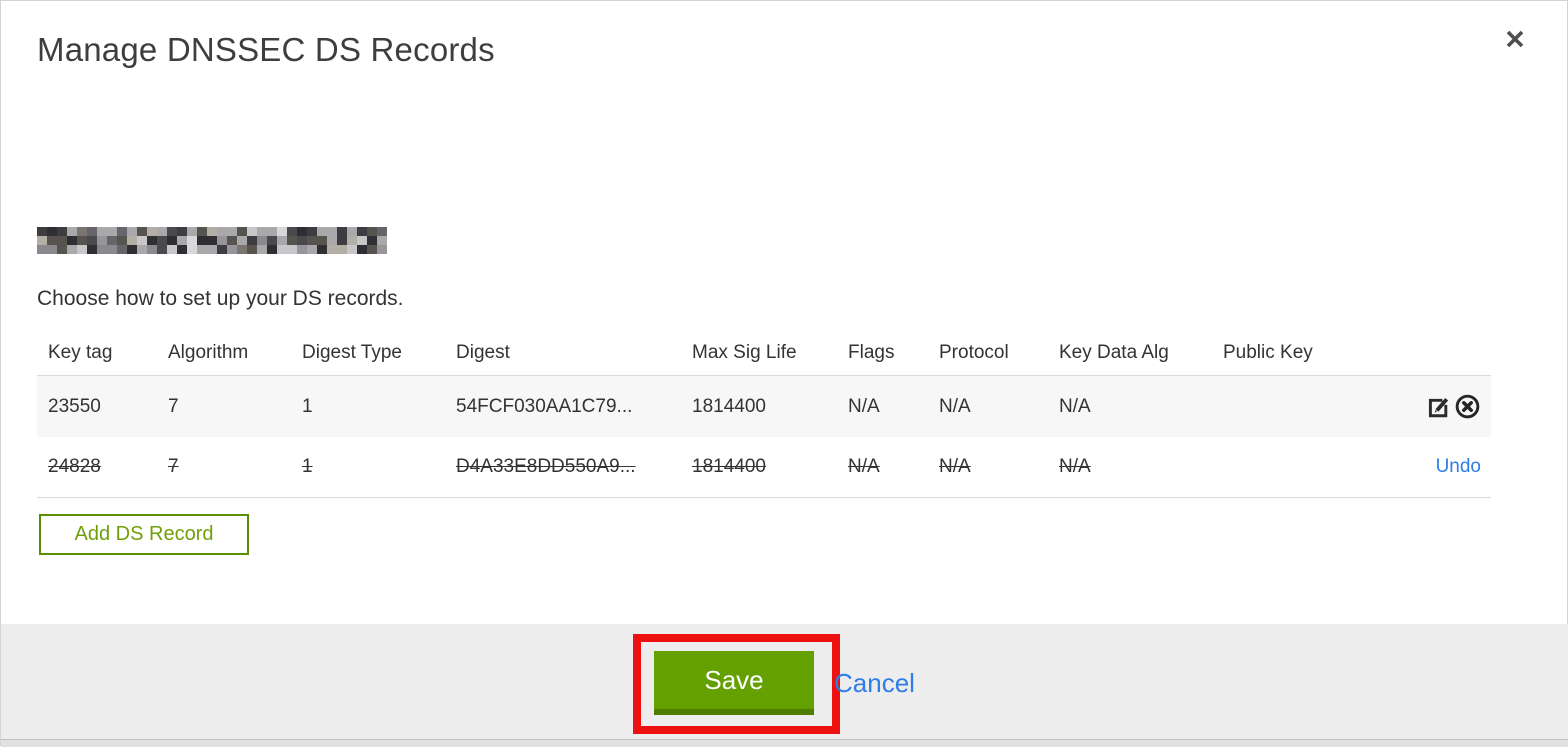 The height and width of the screenshot is (747, 1568). What do you see at coordinates (352, 352) in the screenshot?
I see `col-digest-type: Digest Type` at bounding box center [352, 352].